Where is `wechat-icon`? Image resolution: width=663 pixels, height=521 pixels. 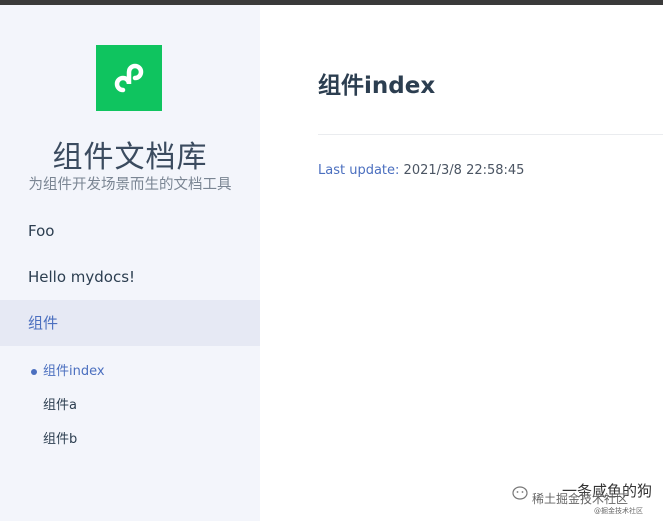 wechat-icon is located at coordinates (520, 493).